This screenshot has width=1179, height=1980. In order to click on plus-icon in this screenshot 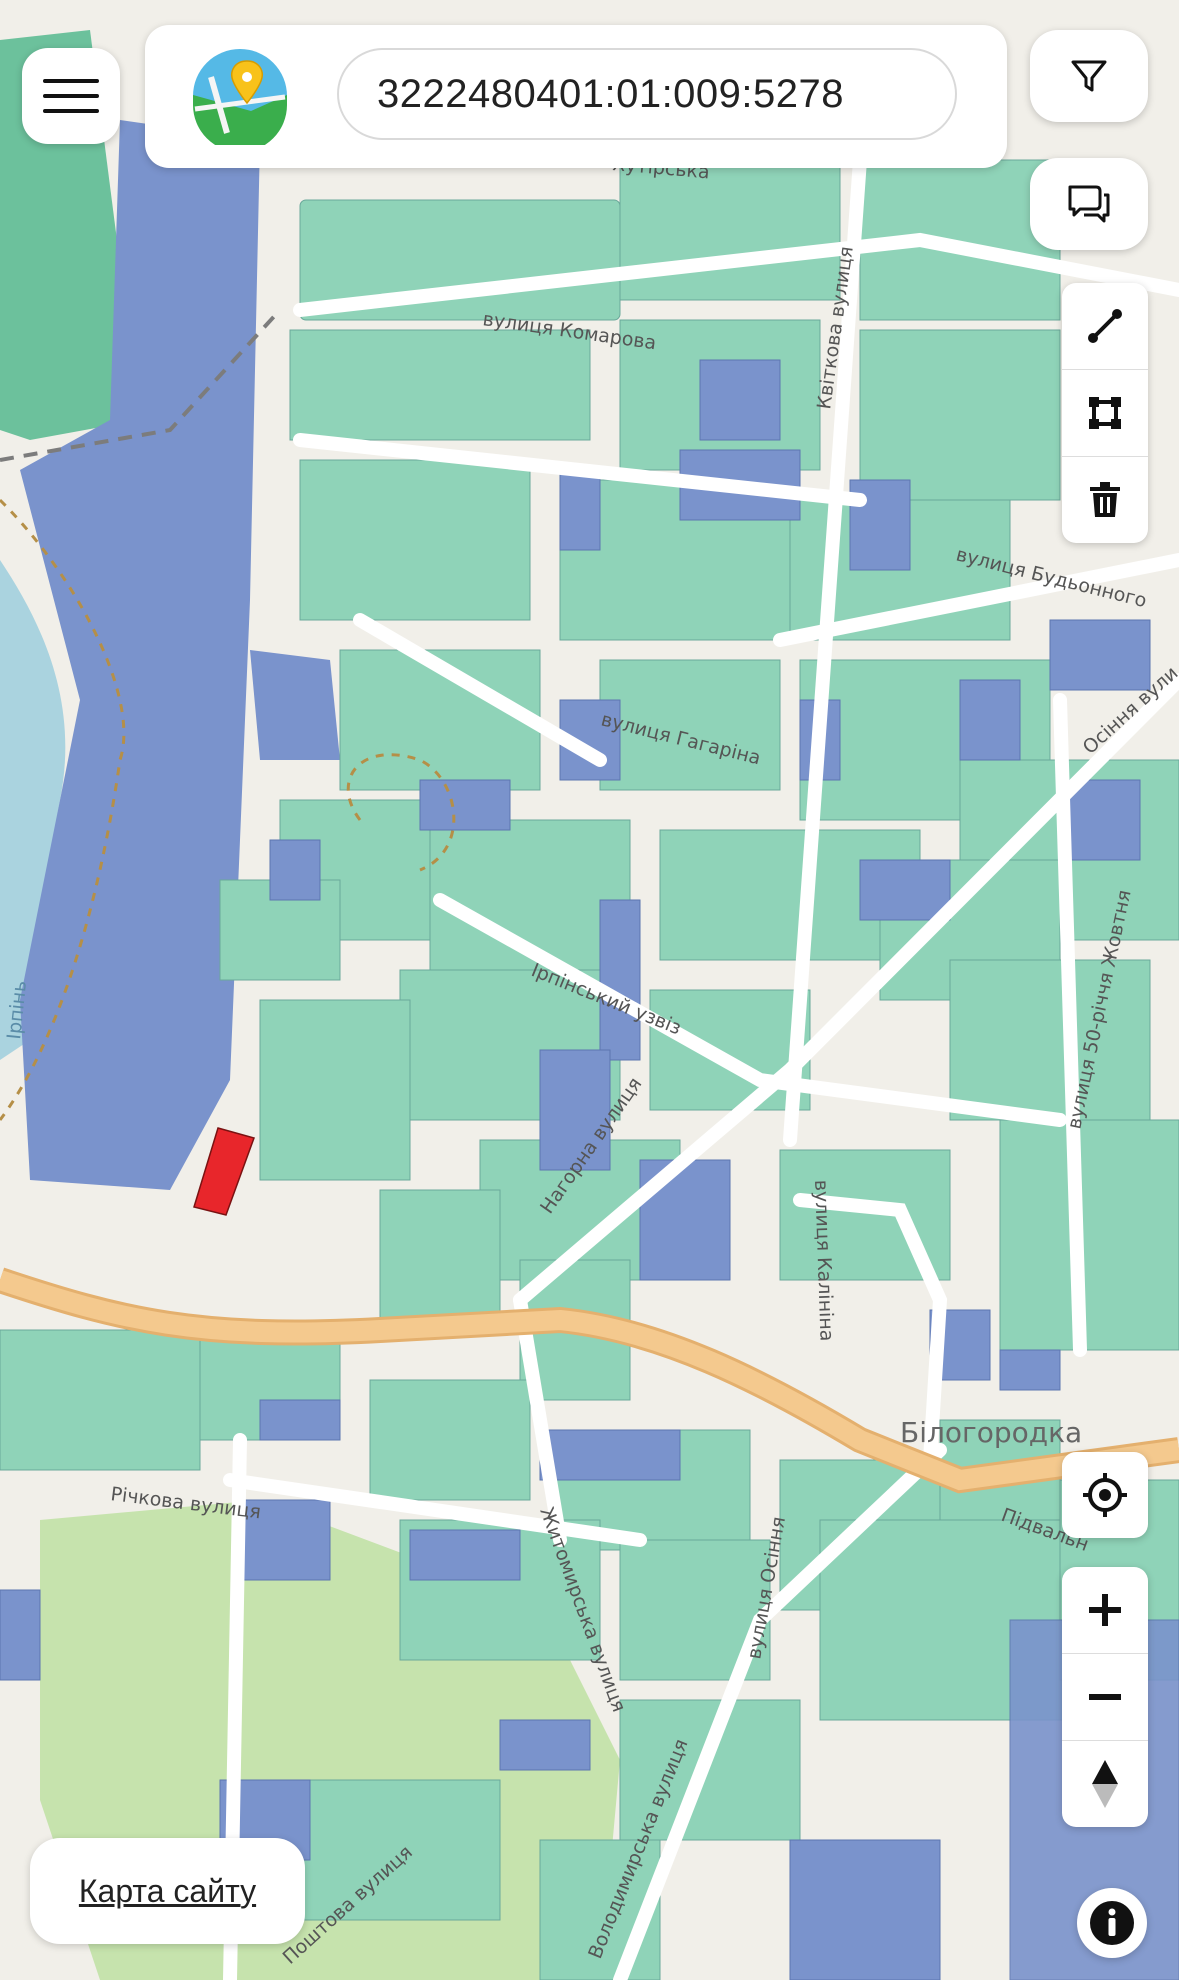, I will do `click(1105, 1610)`.